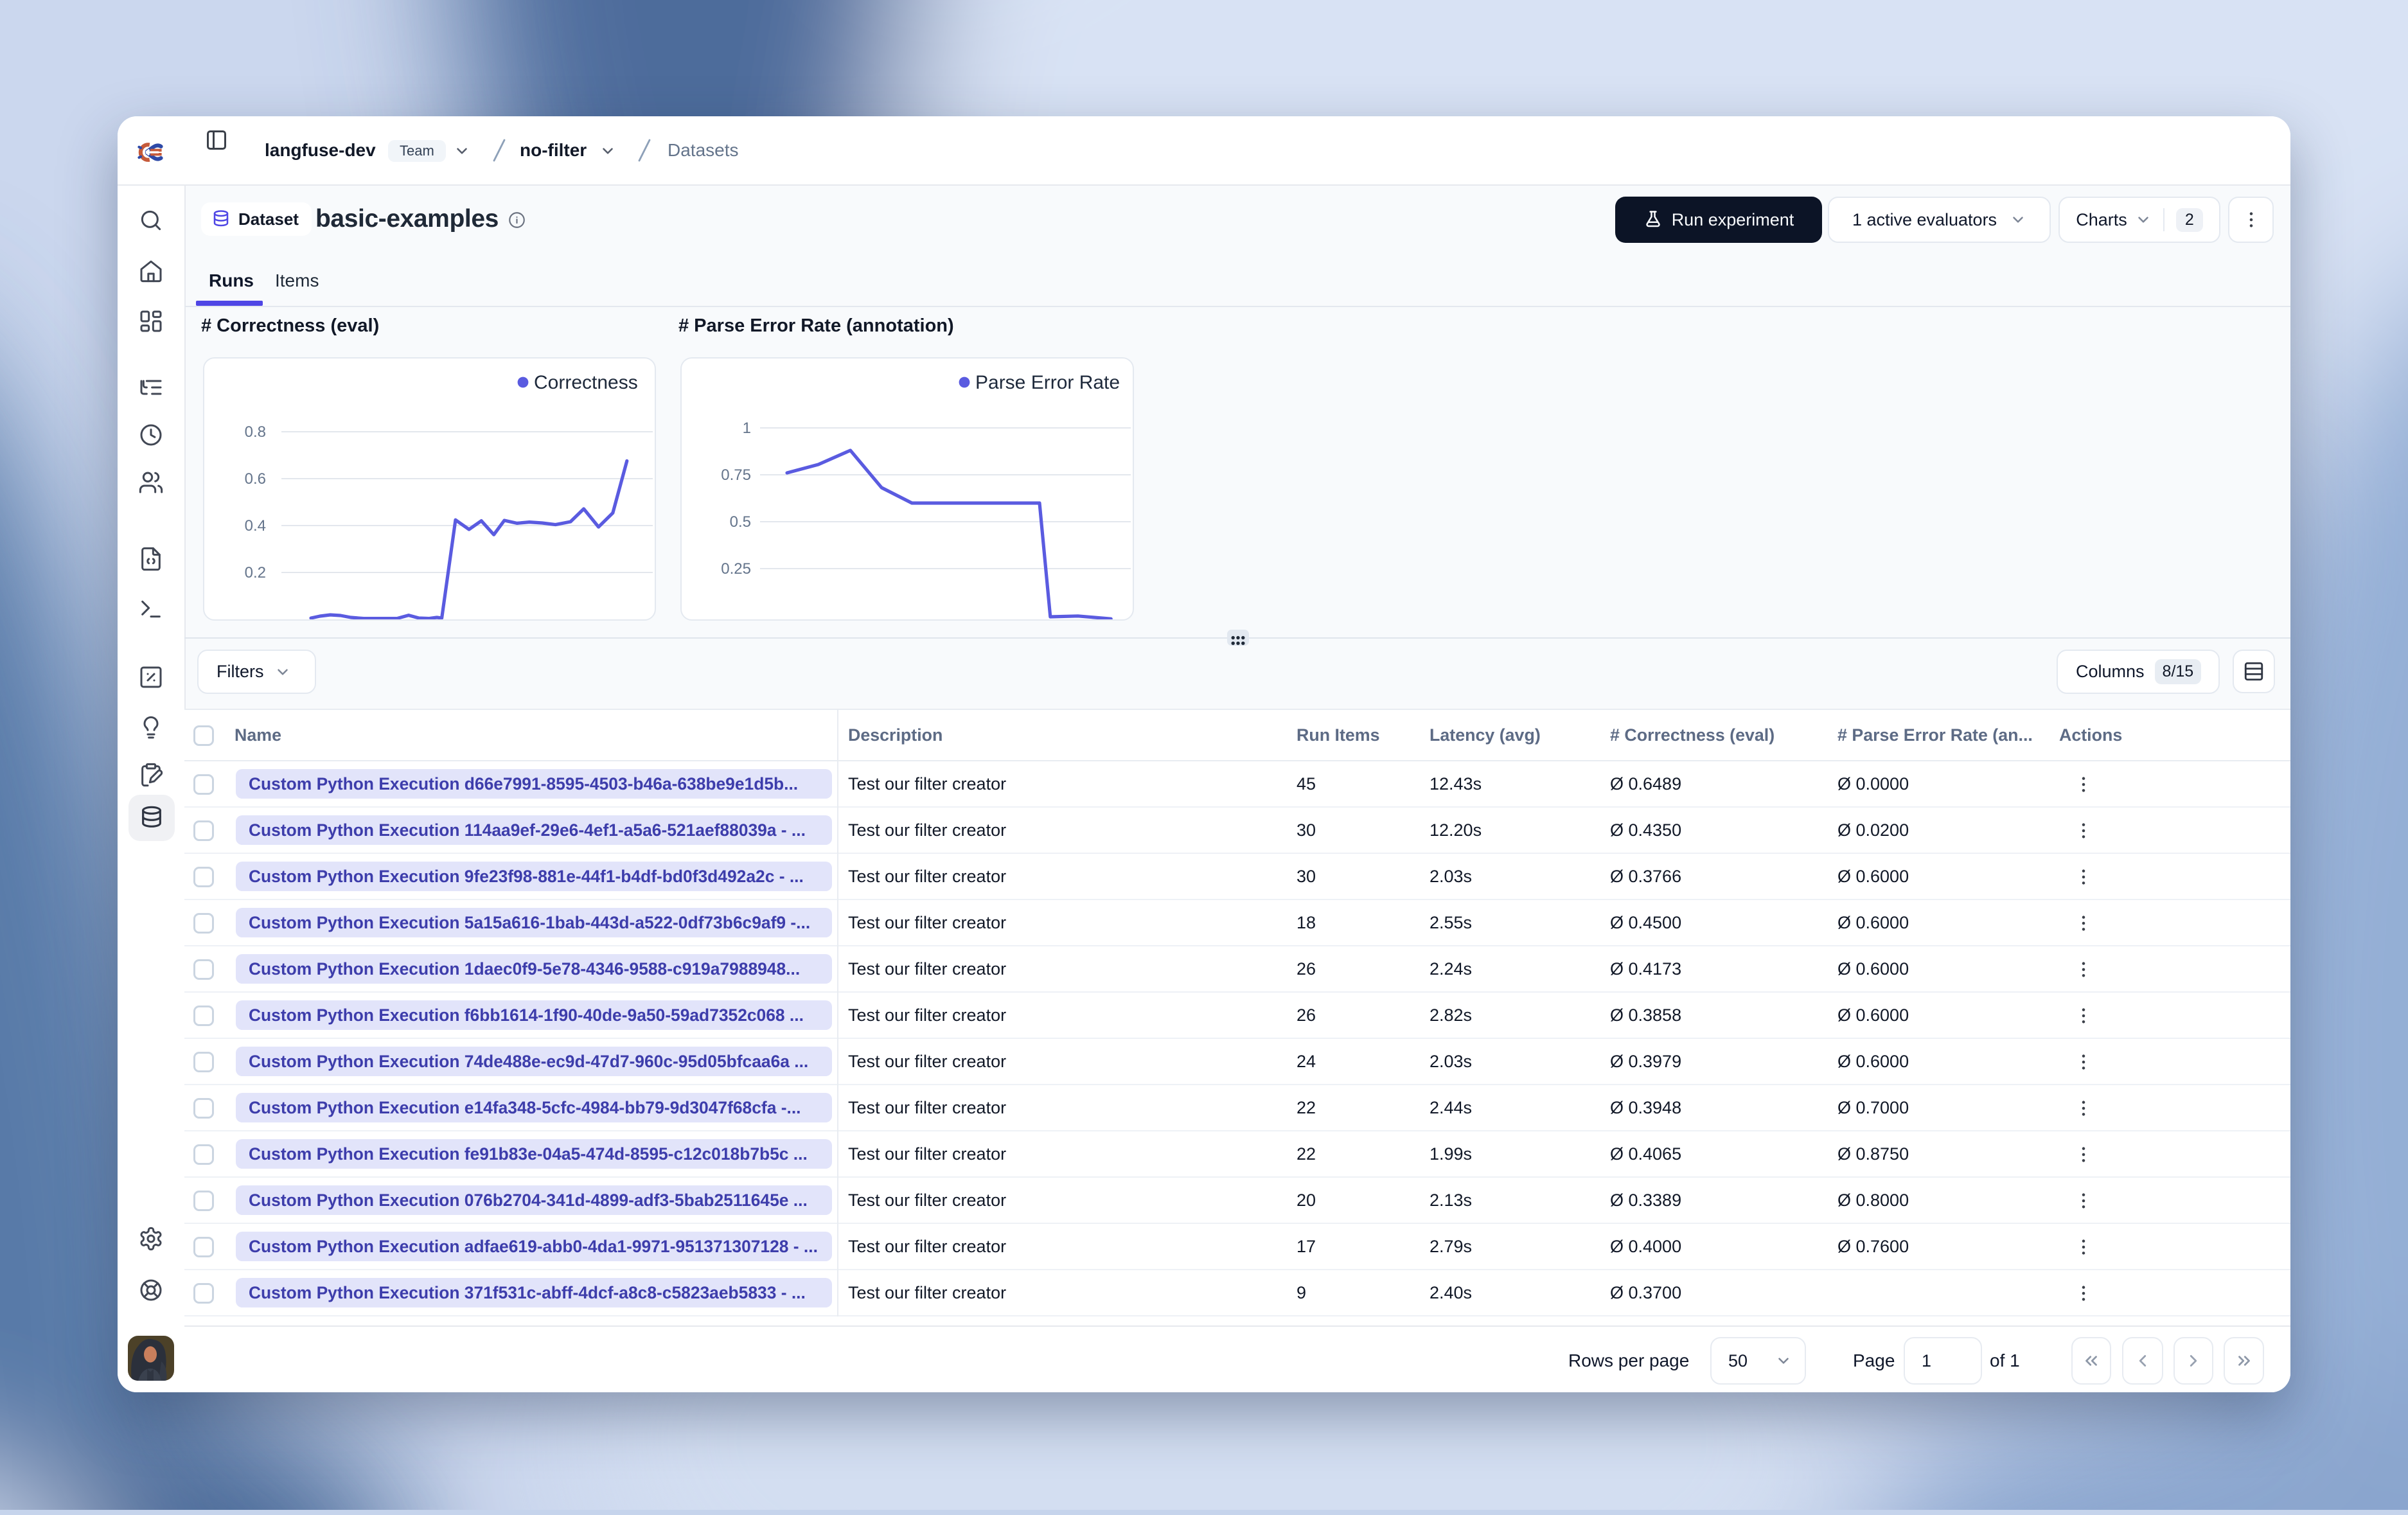  Describe the element at coordinates (255, 432) in the screenshot. I see `svg-text: 0.8` at that location.